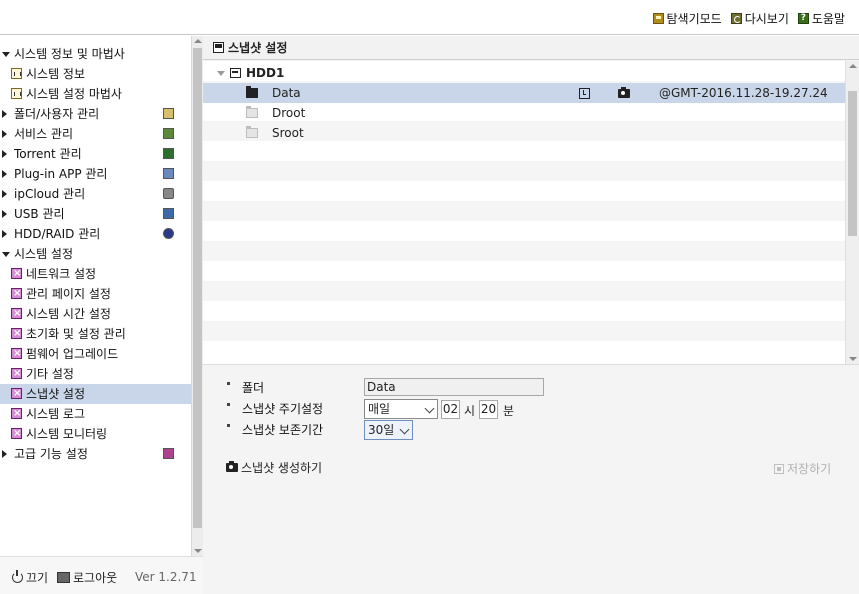 The width and height of the screenshot is (859, 594). I want to click on minute-input: 20, so click(488, 409).